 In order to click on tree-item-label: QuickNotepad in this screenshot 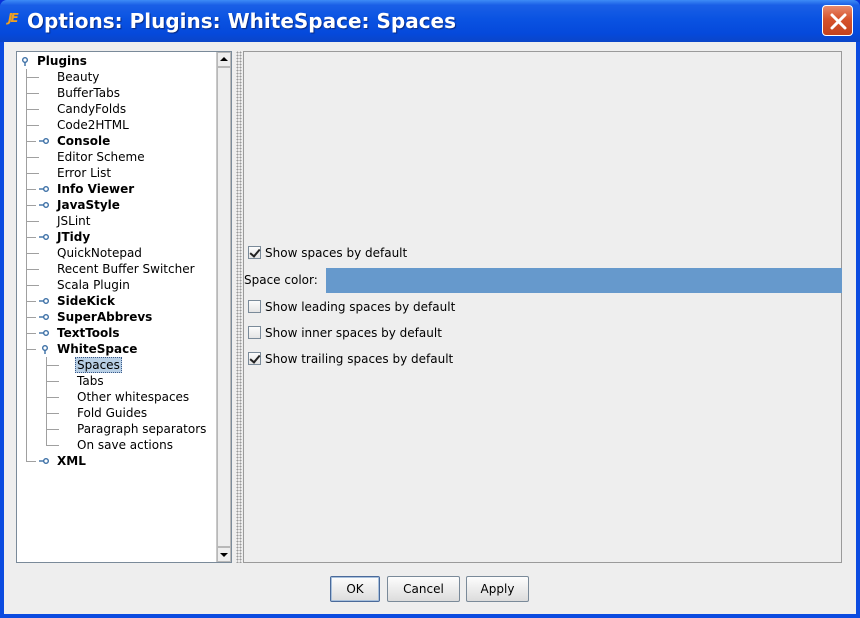, I will do `click(99, 253)`.